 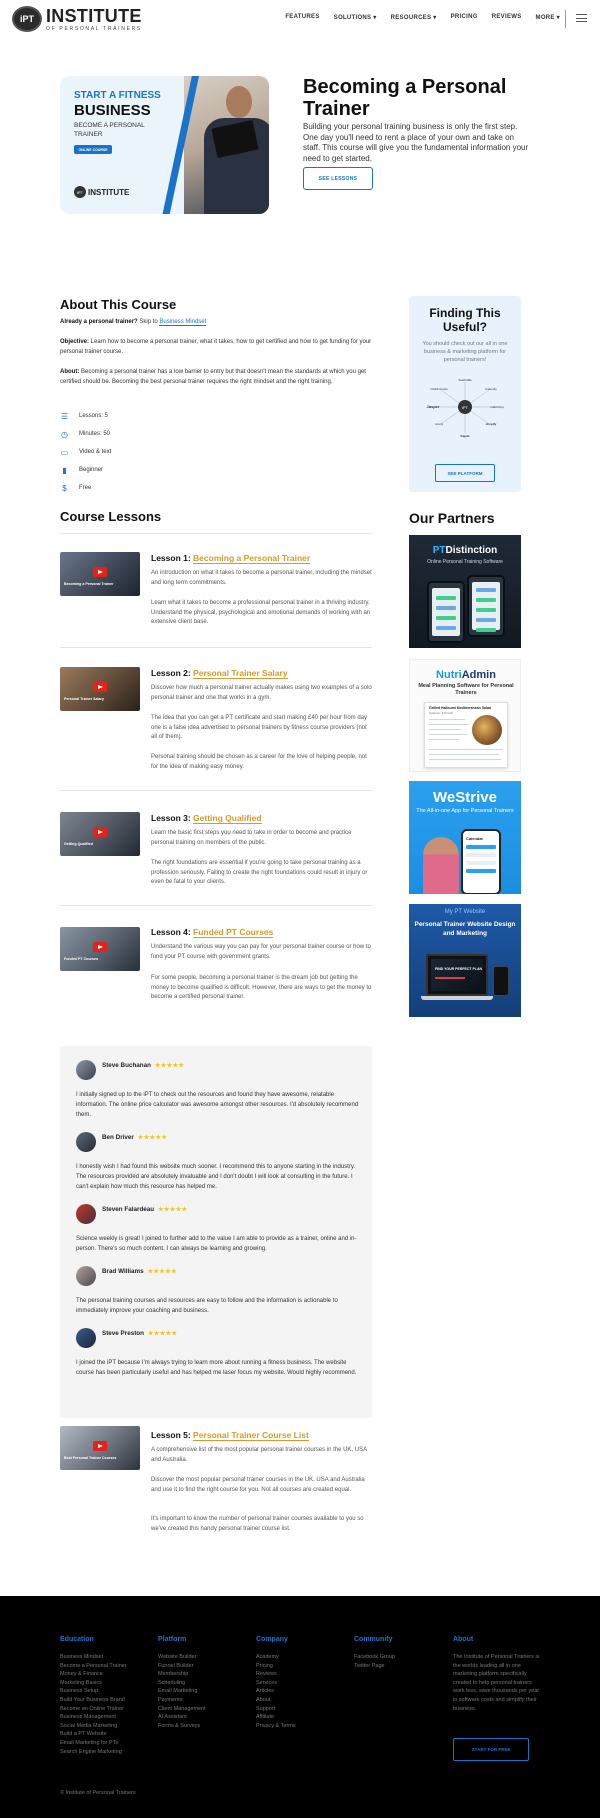 What do you see at coordinates (182, 1726) in the screenshot?
I see `footer-link: Forms & Surveys` at bounding box center [182, 1726].